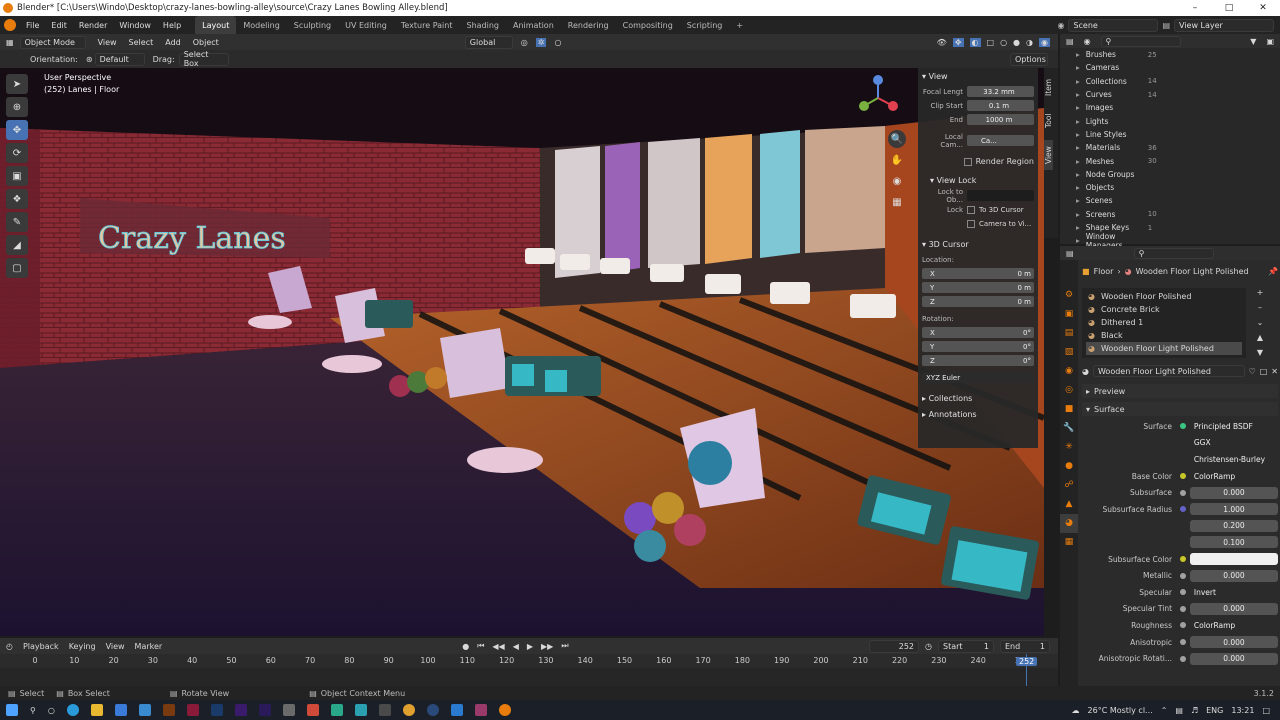  I want to click on windows-start-icon, so click(12, 710).